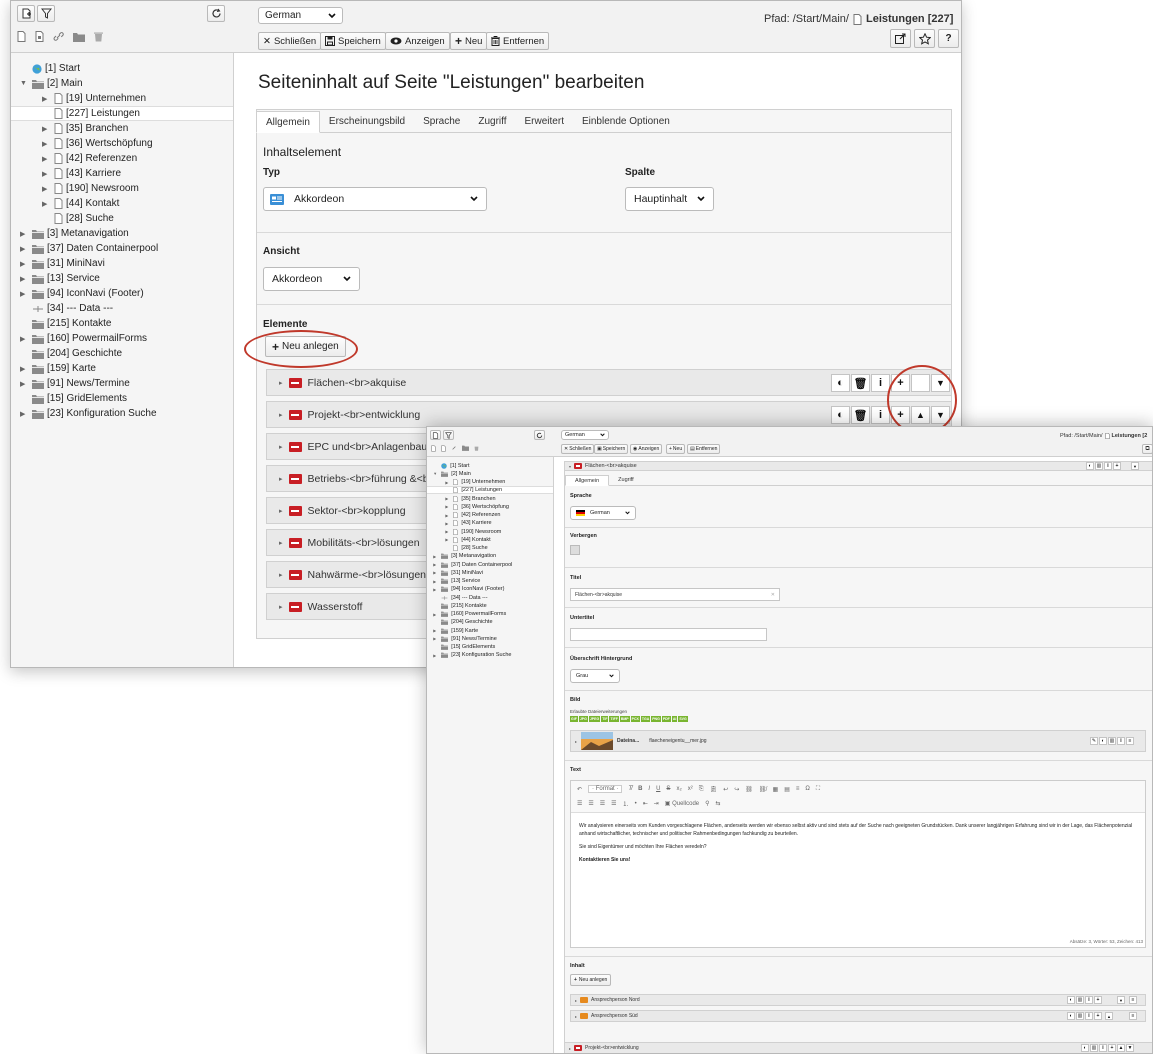 The height and width of the screenshot is (1054, 1153). What do you see at coordinates (626, 803) in the screenshot?
I see `rte-ordered-list-icon: ⒈` at bounding box center [626, 803].